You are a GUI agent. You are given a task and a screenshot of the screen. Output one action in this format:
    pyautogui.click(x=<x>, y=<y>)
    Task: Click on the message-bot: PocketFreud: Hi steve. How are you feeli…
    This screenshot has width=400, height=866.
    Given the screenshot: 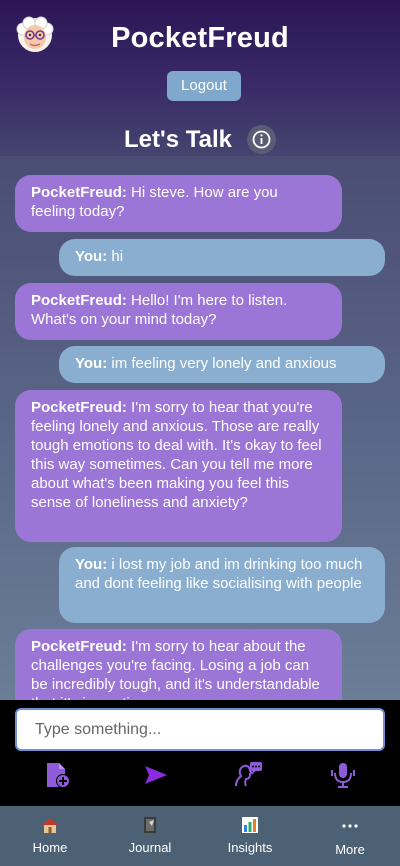 What is the action you would take?
    pyautogui.click(x=178, y=203)
    